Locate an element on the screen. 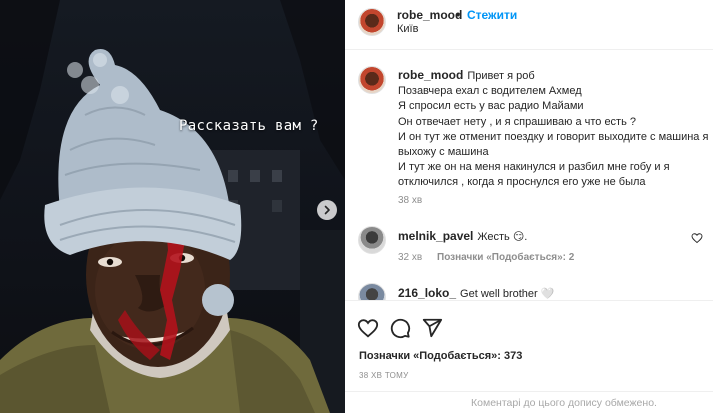 The width and height of the screenshot is (713, 413). carousel-next-button is located at coordinates (327, 210).